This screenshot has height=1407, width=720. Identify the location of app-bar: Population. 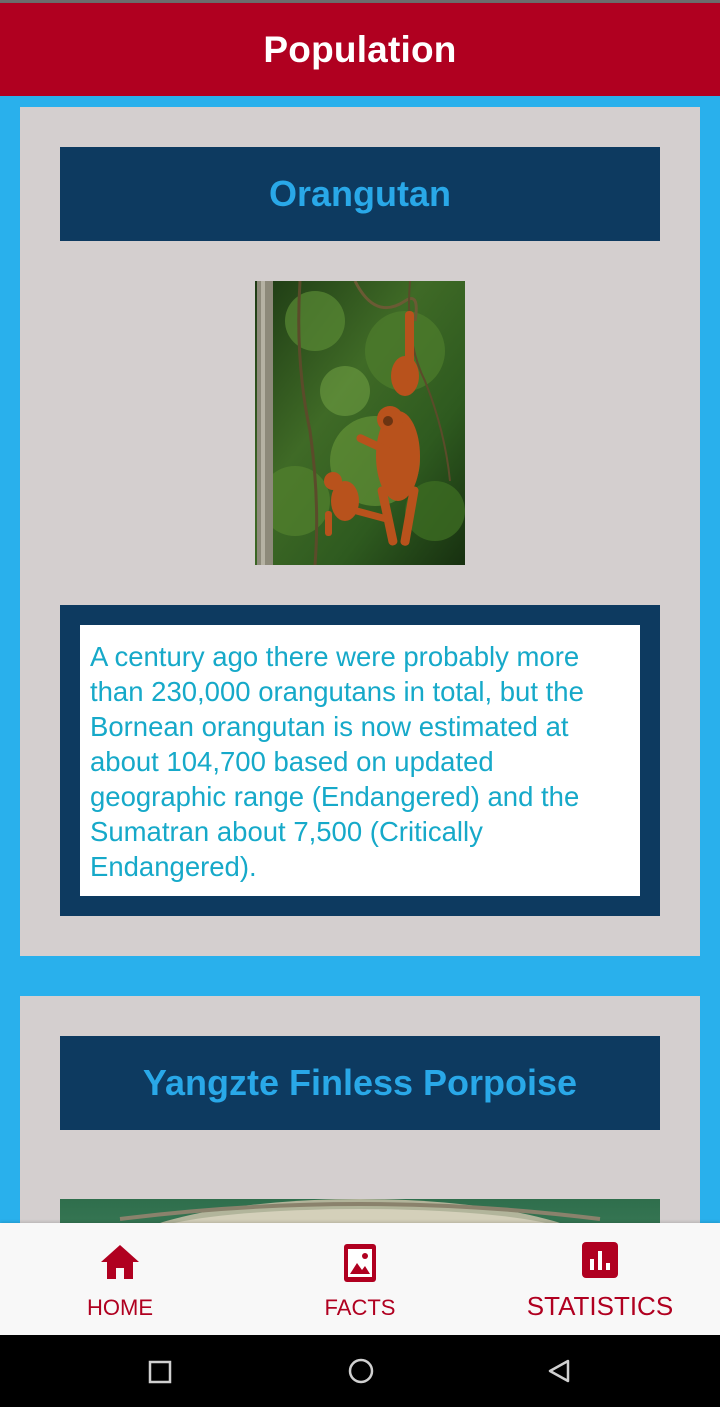
(360, 49).